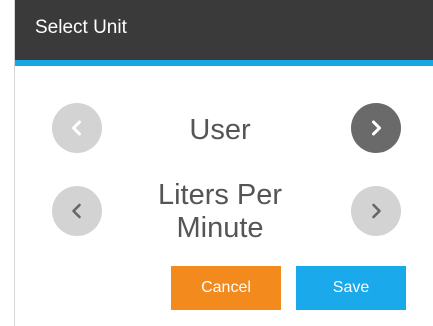 Image resolution: width=433 pixels, height=326 pixels. I want to click on row2-prev-button, so click(77, 211).